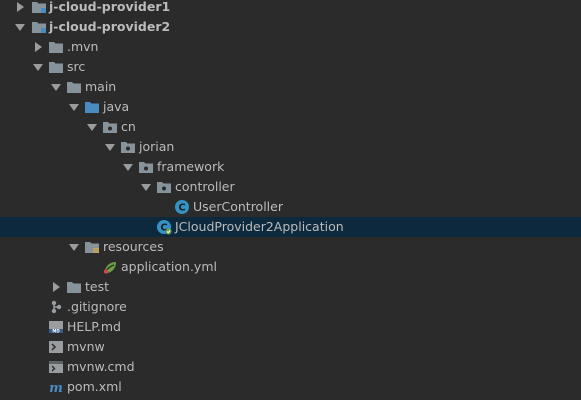 The width and height of the screenshot is (581, 400). I want to click on tree-item-label: main, so click(101, 86).